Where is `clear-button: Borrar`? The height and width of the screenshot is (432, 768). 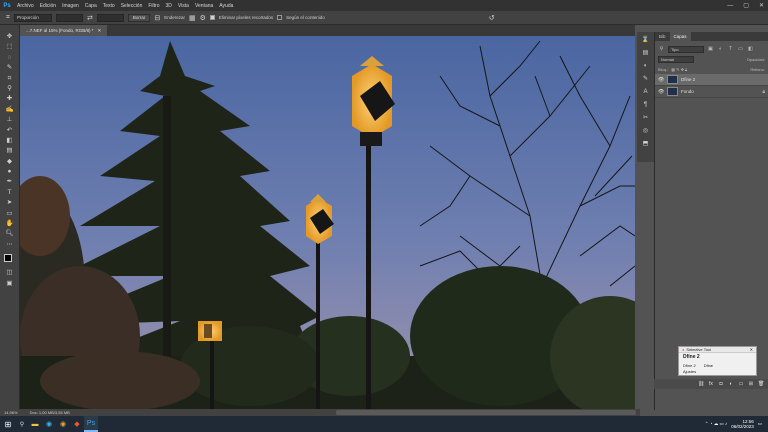
clear-button: Borrar is located at coordinates (139, 17).